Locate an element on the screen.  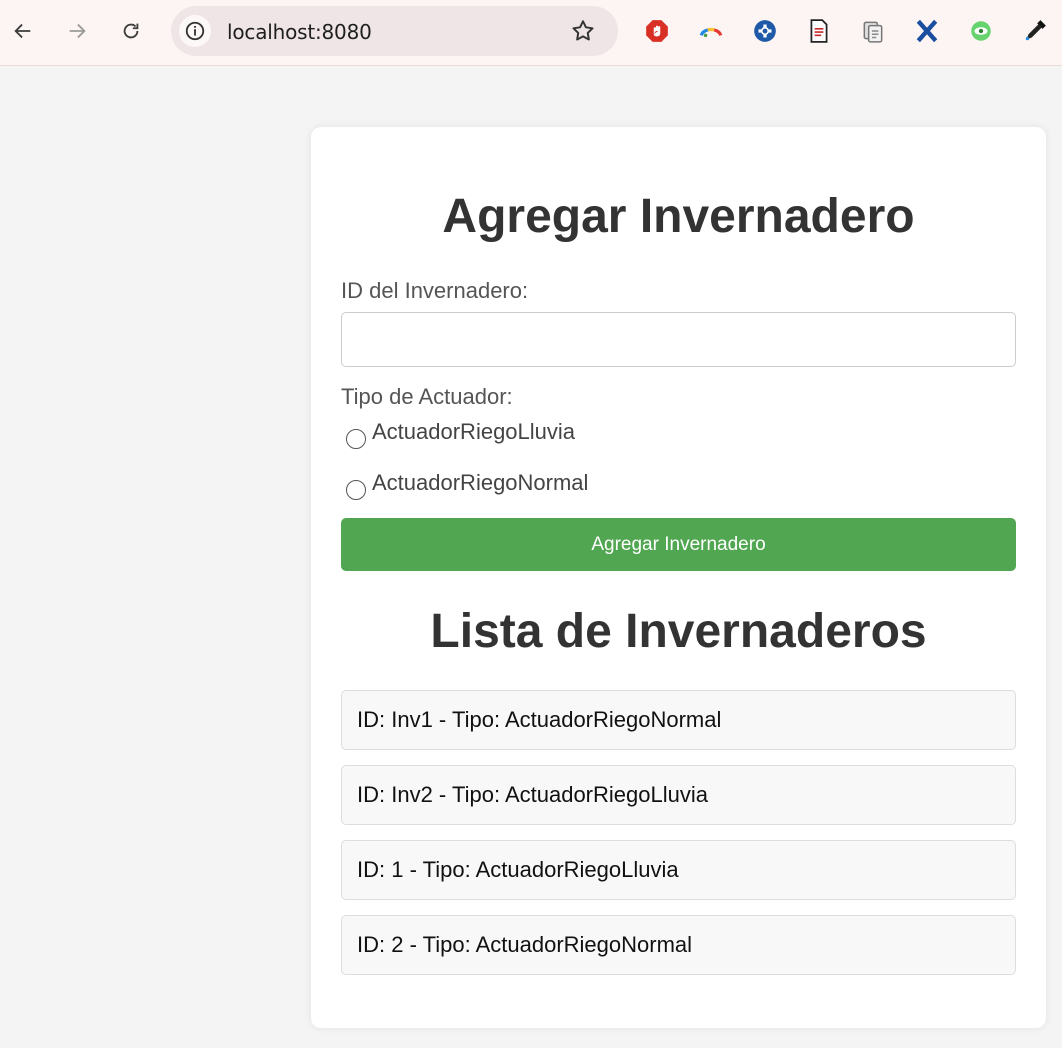
url-text: localhost:8080 is located at coordinates (299, 32).